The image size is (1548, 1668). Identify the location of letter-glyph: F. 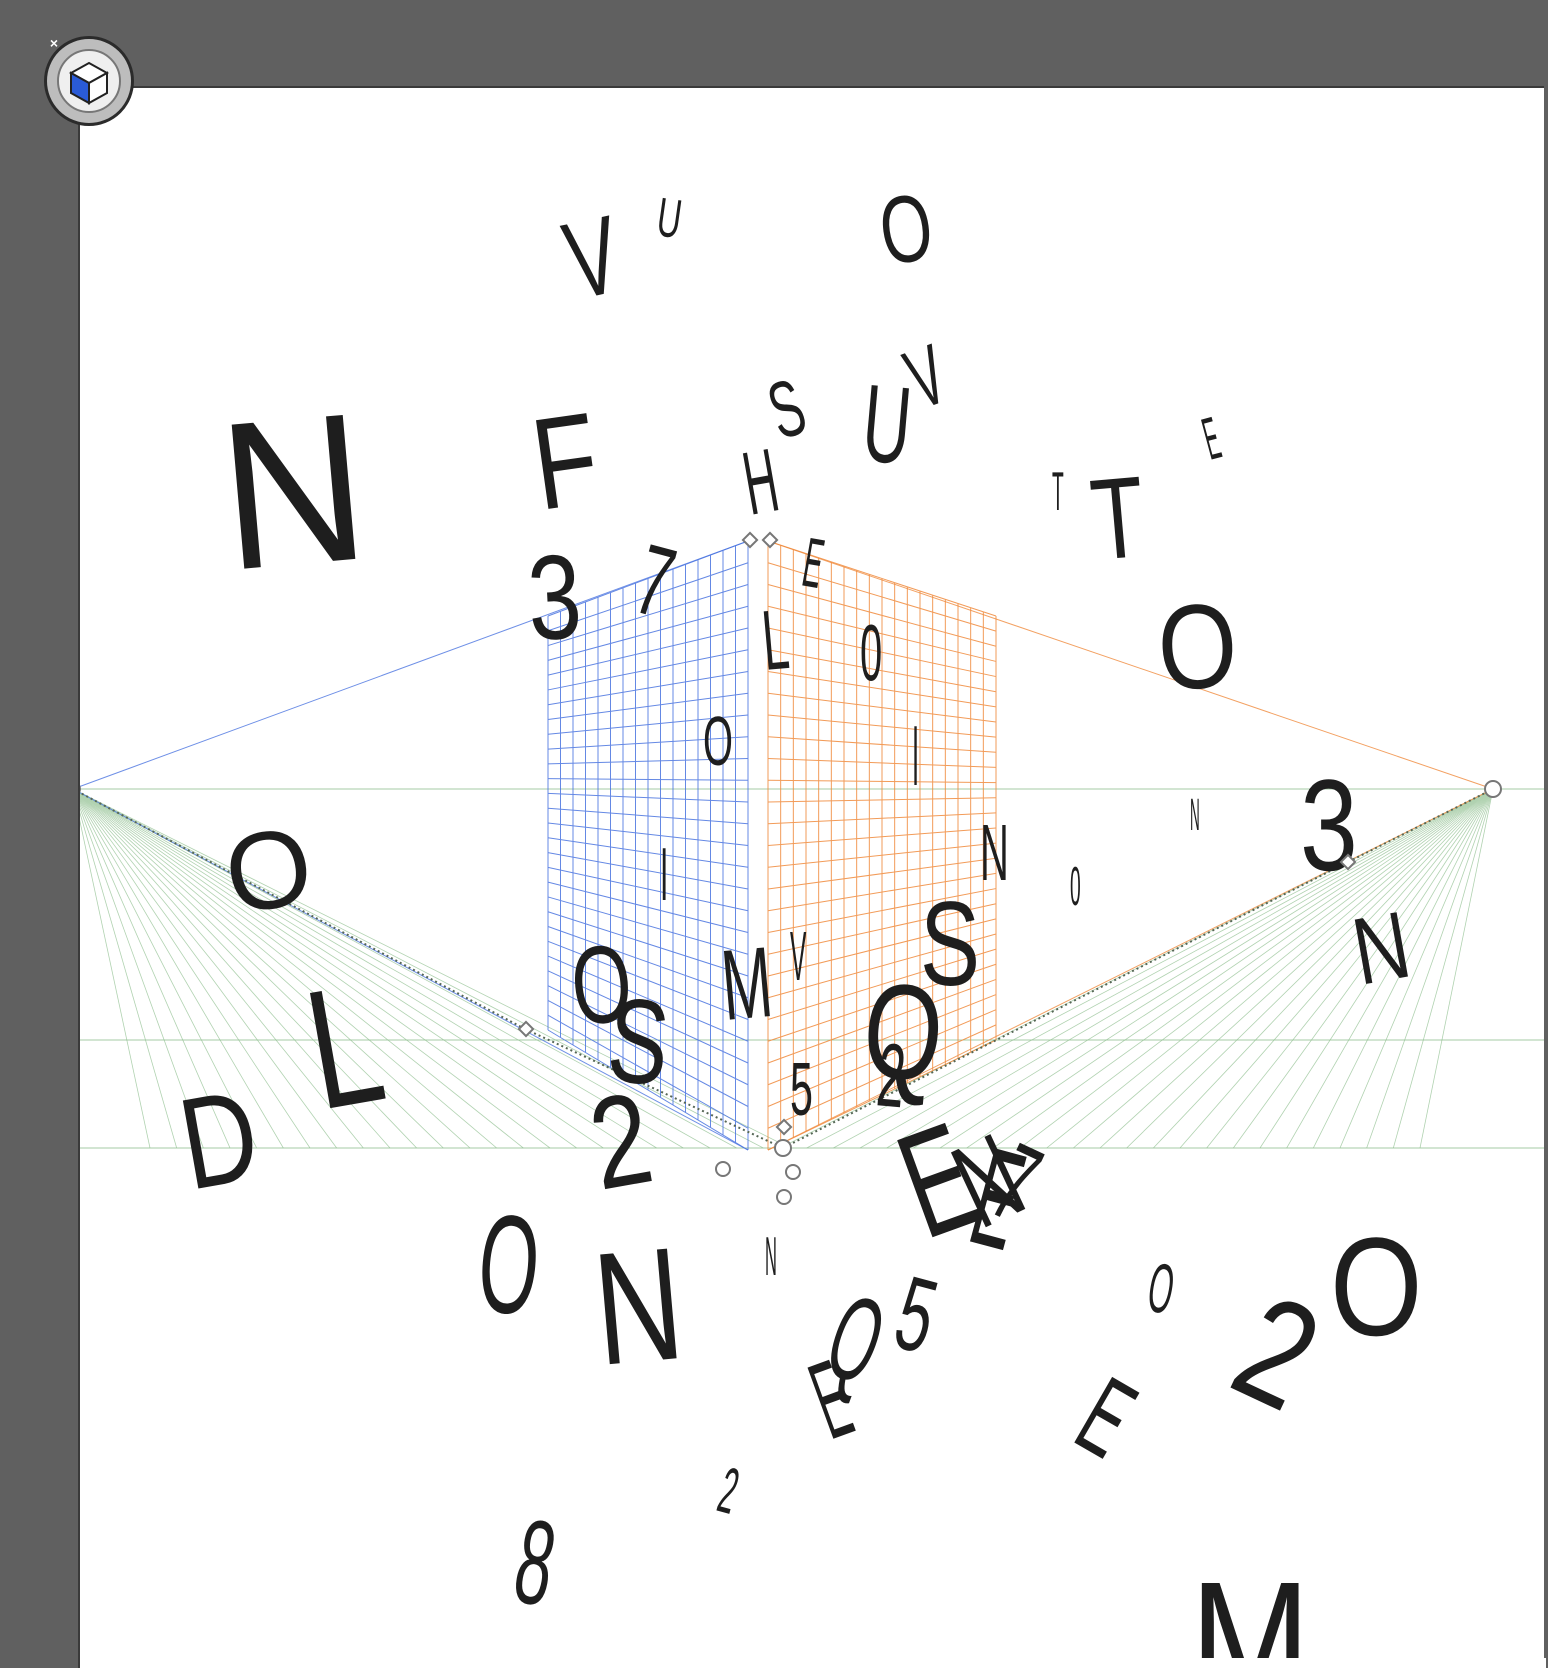
(565, 460).